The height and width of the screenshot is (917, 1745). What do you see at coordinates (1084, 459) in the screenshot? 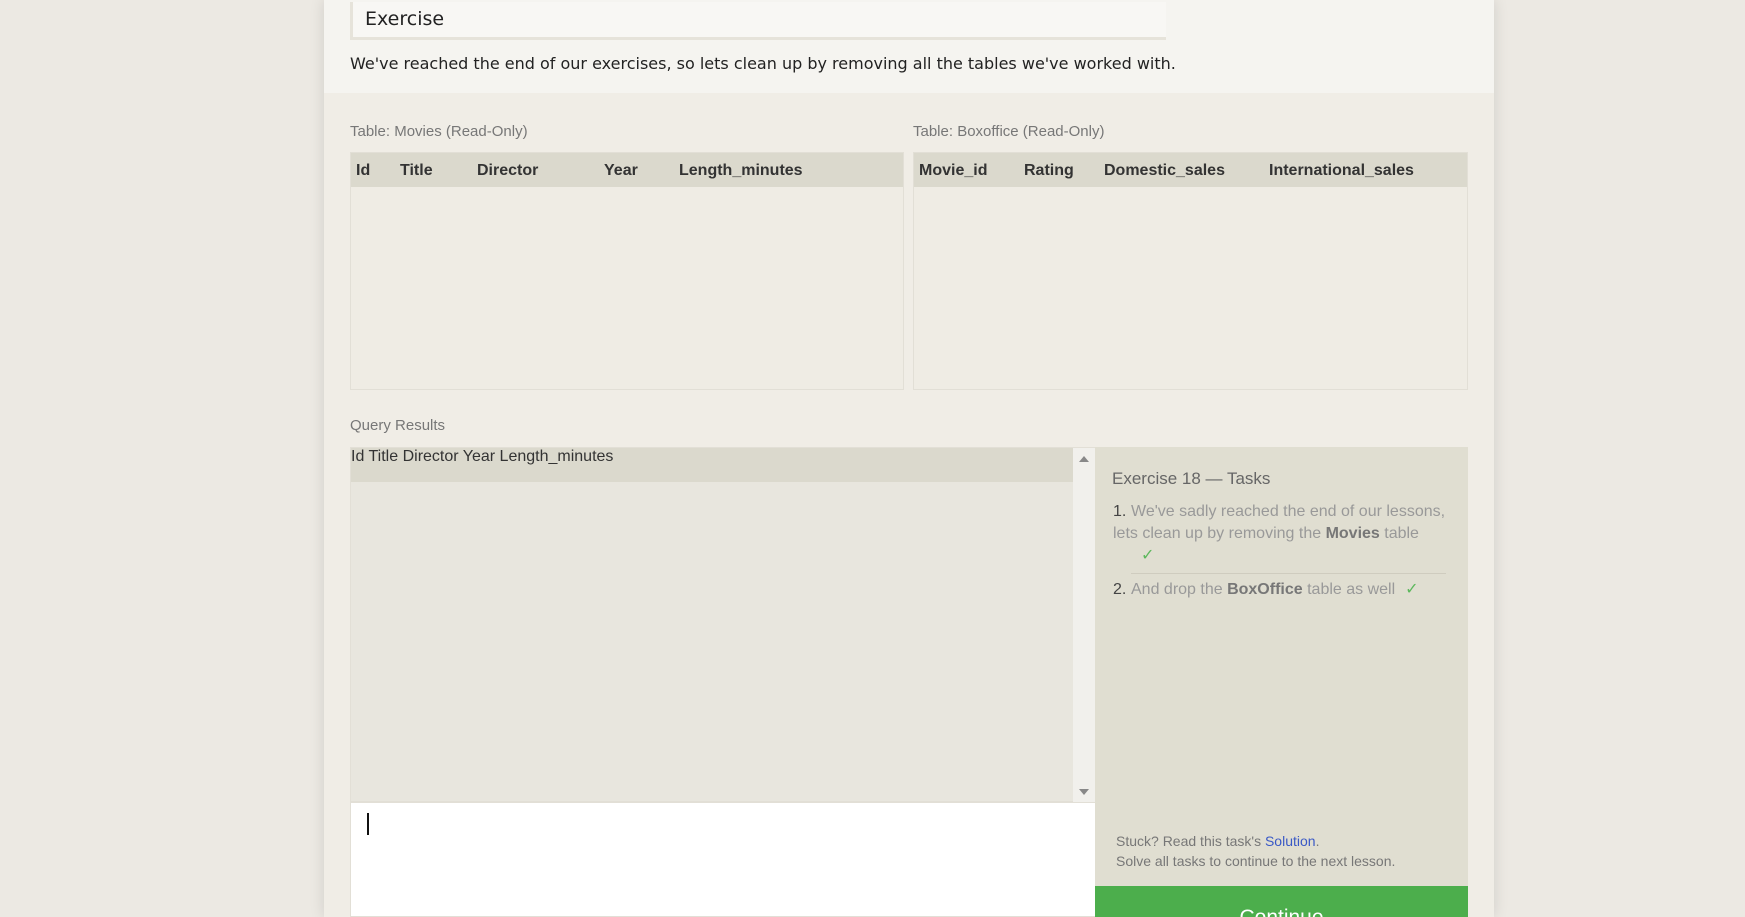
I see `scroll-up-arrow-icon` at bounding box center [1084, 459].